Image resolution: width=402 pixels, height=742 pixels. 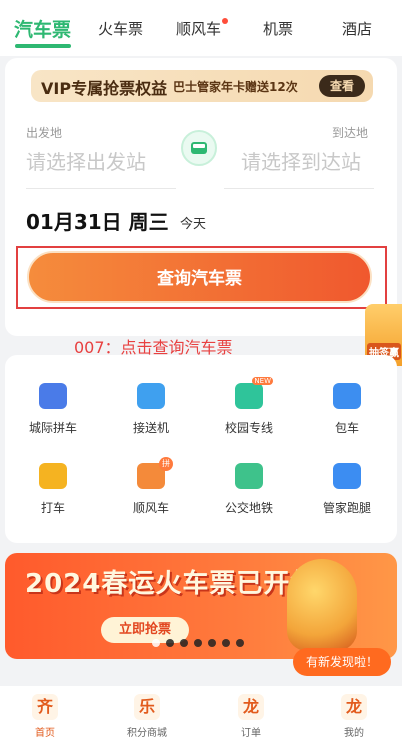 I want to click on vip-view-button: 查看, so click(x=342, y=86).